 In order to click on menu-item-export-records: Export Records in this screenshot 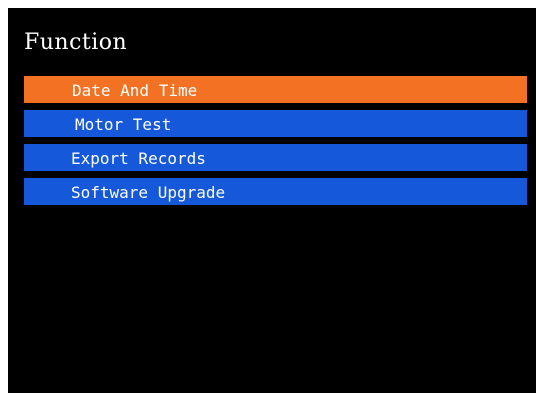, I will do `click(275, 157)`.